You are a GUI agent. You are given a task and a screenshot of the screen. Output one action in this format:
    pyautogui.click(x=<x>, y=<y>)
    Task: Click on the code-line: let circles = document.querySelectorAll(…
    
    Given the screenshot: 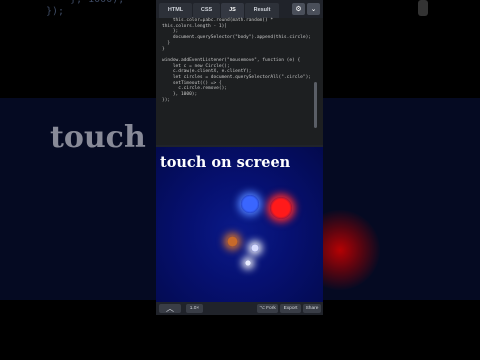 What is the action you would take?
    pyautogui.click(x=237, y=78)
    